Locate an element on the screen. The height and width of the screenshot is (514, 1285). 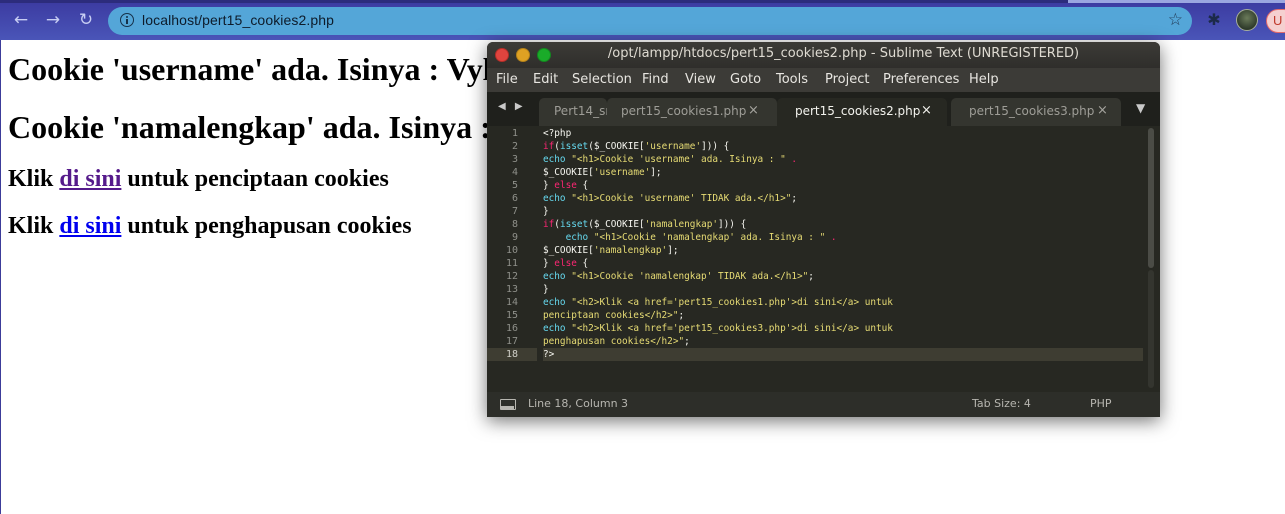
reload-icon: ↻ is located at coordinates (86, 20).